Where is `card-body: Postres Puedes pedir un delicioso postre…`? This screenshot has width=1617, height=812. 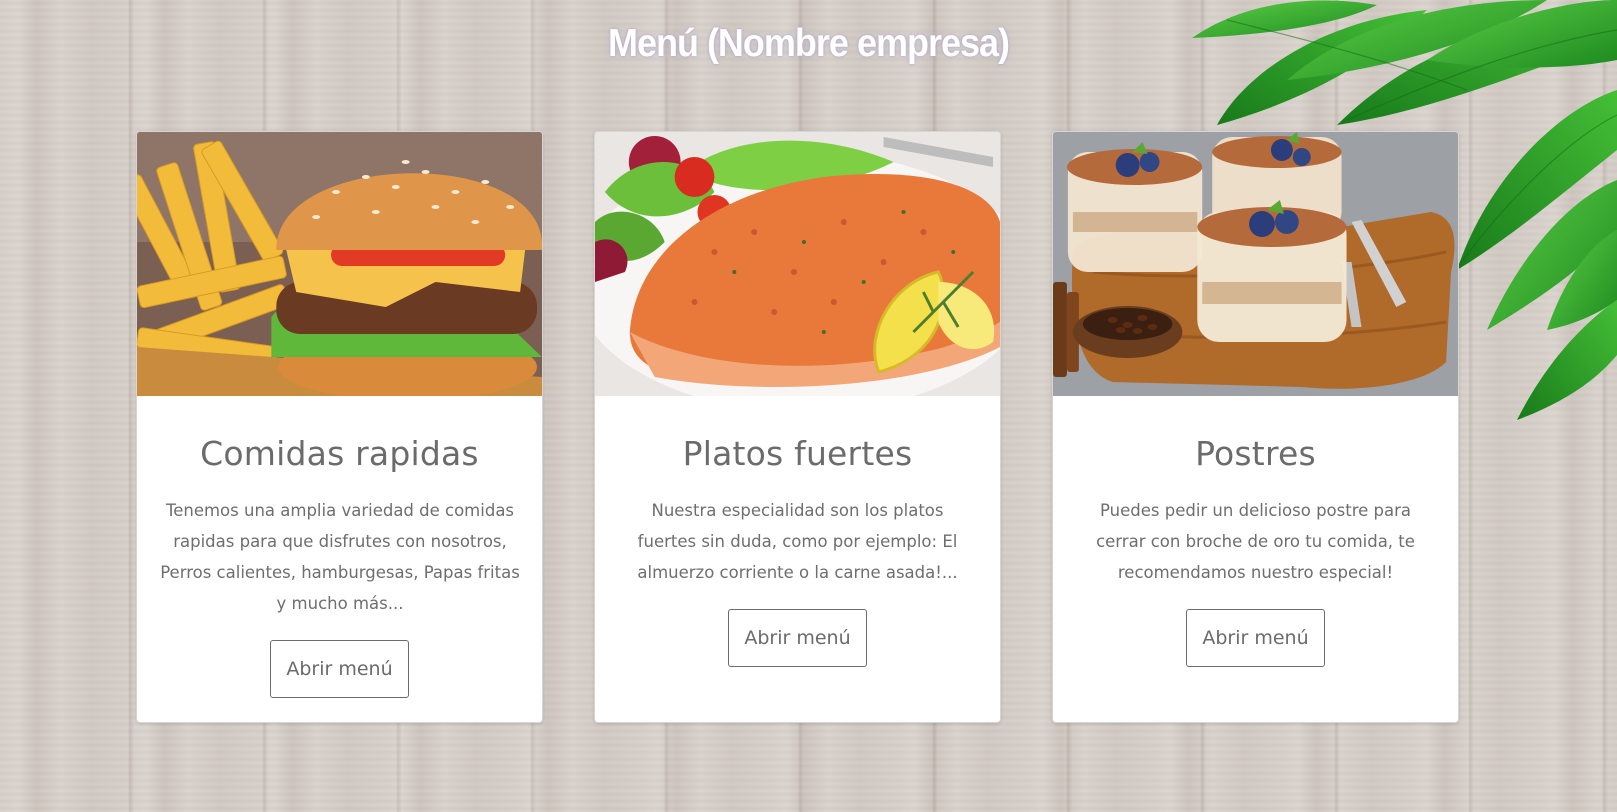
card-body: Postres Puedes pedir un delicioso postre… is located at coordinates (1255, 550).